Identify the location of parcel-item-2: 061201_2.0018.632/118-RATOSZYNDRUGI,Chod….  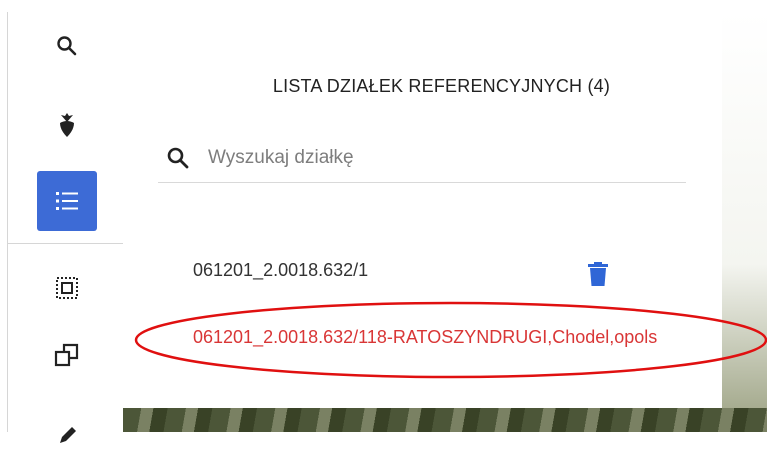
(457, 337).